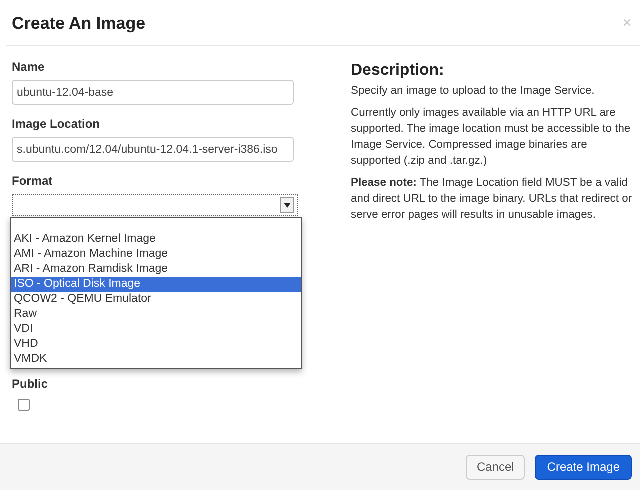  What do you see at coordinates (473, 91) in the screenshot?
I see `description-text: Specify an image to upload to the Image Service.` at bounding box center [473, 91].